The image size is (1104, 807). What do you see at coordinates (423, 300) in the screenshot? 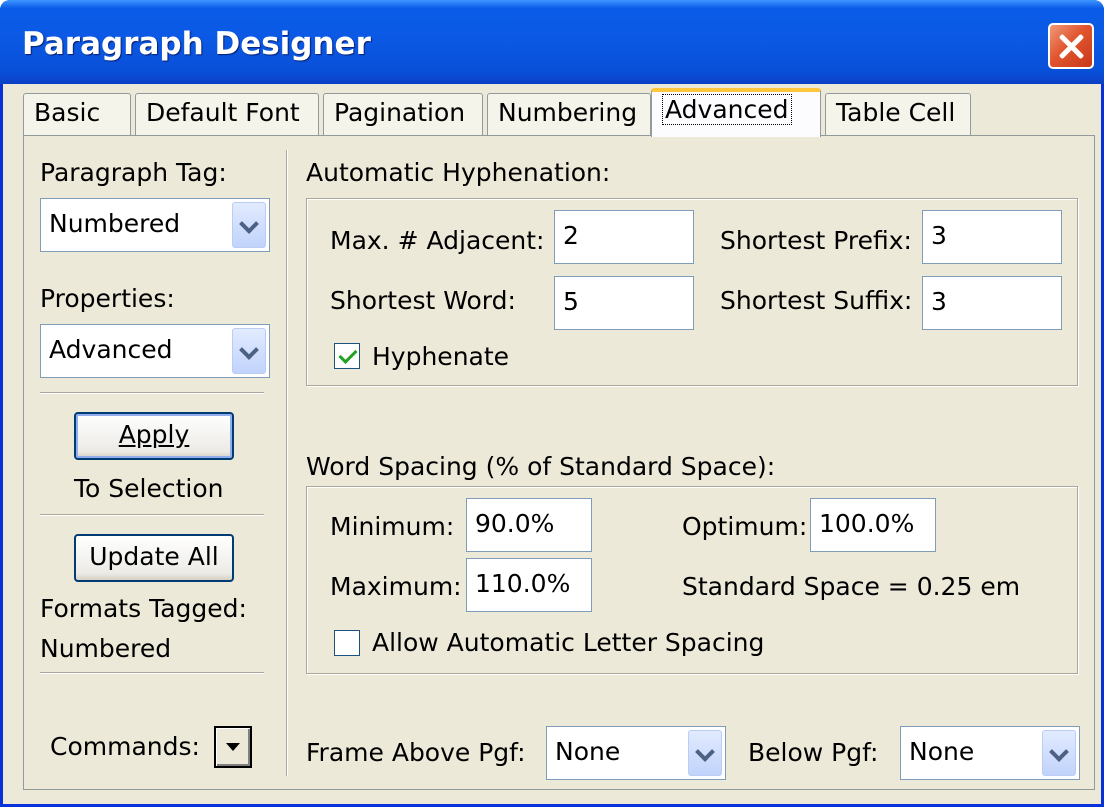
I see `shortest-word-label: Shortest Word:` at bounding box center [423, 300].